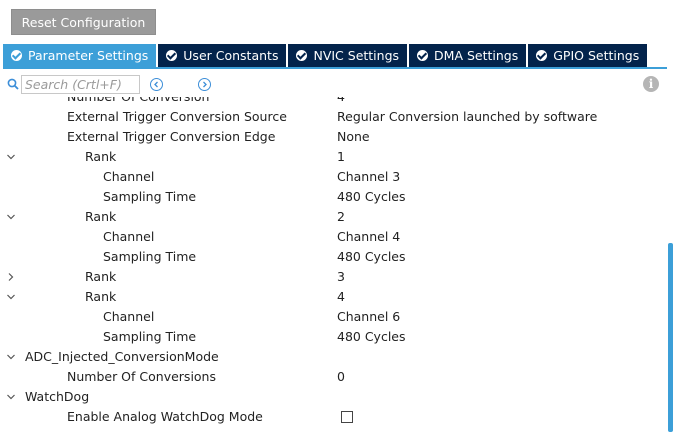 The image size is (682, 432). I want to click on tab-gpio-settings: GPIO Settings, so click(588, 55).